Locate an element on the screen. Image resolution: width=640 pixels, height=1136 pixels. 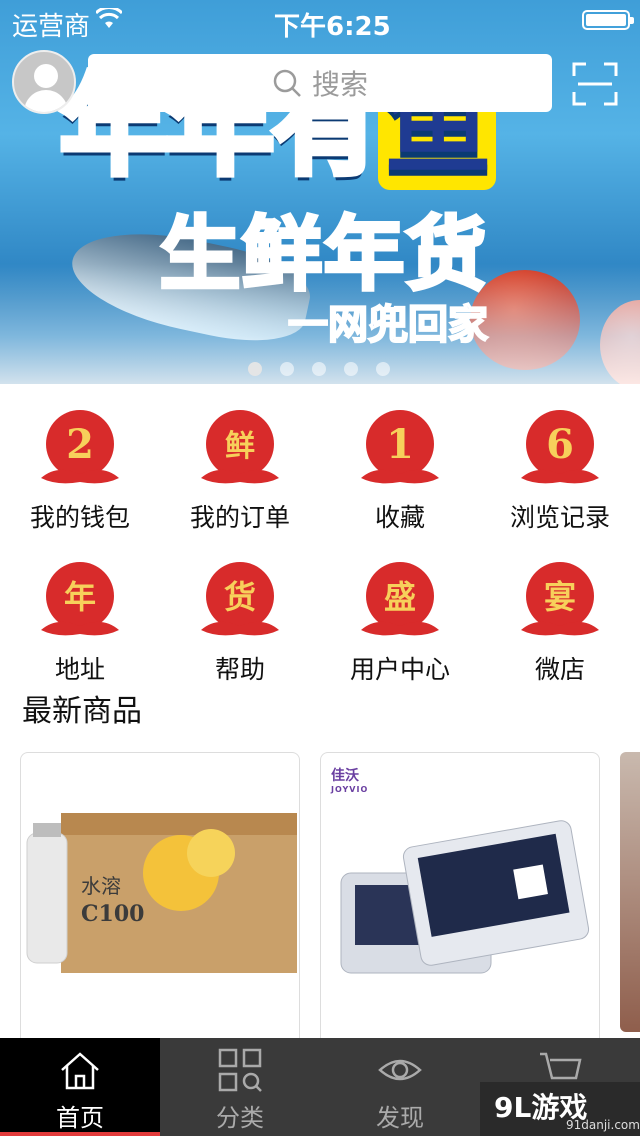
favorites-icon: 1 is located at coordinates (400, 447).